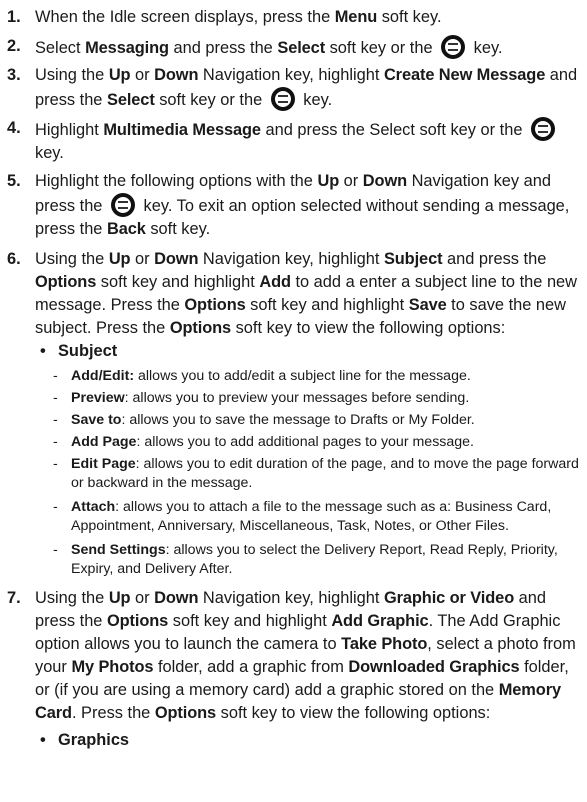  What do you see at coordinates (110, 305) in the screenshot?
I see `text-run: message. Press the` at bounding box center [110, 305].